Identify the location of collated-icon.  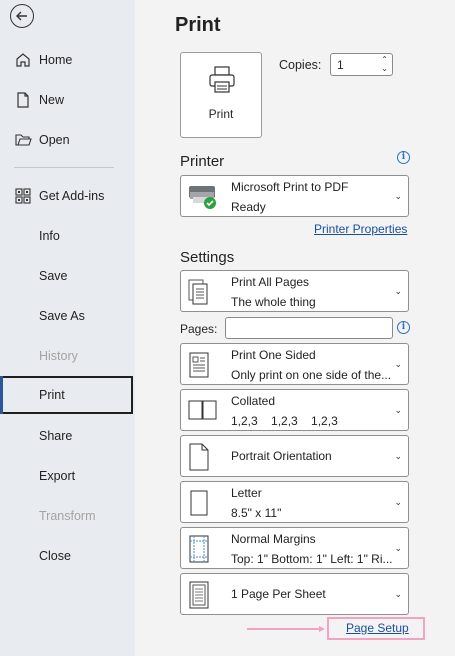
(203, 412).